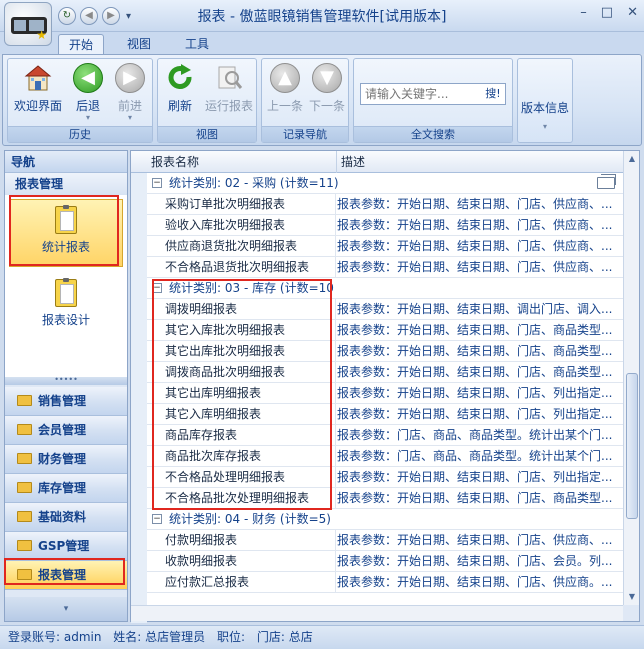 This screenshot has width=644, height=649. I want to click on back-dropdown-icon: ▾, so click(88, 118).